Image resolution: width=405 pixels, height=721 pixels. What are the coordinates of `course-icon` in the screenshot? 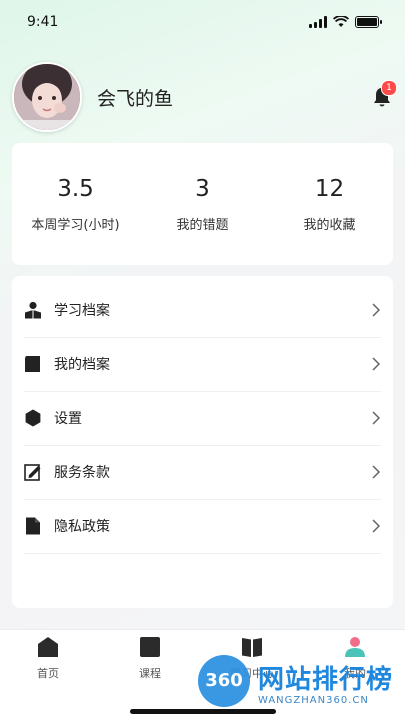 It's located at (150, 647).